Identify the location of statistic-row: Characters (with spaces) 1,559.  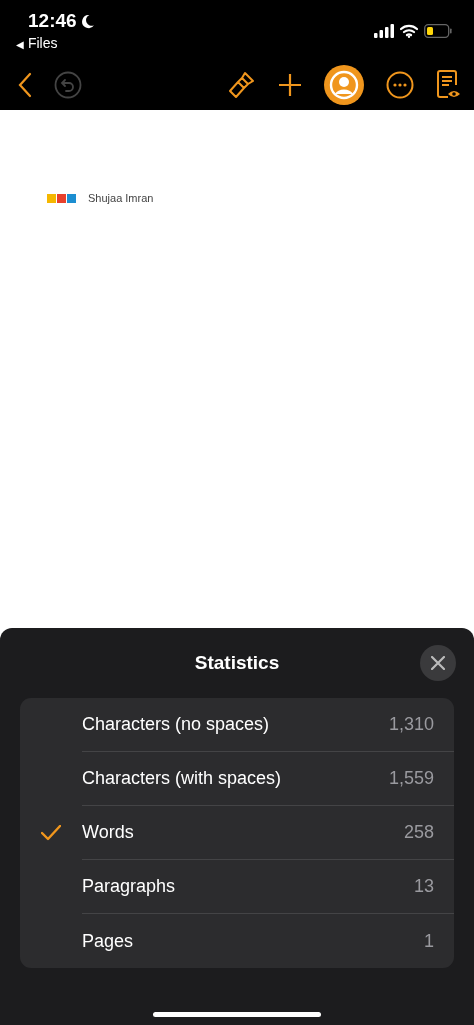
(237, 779).